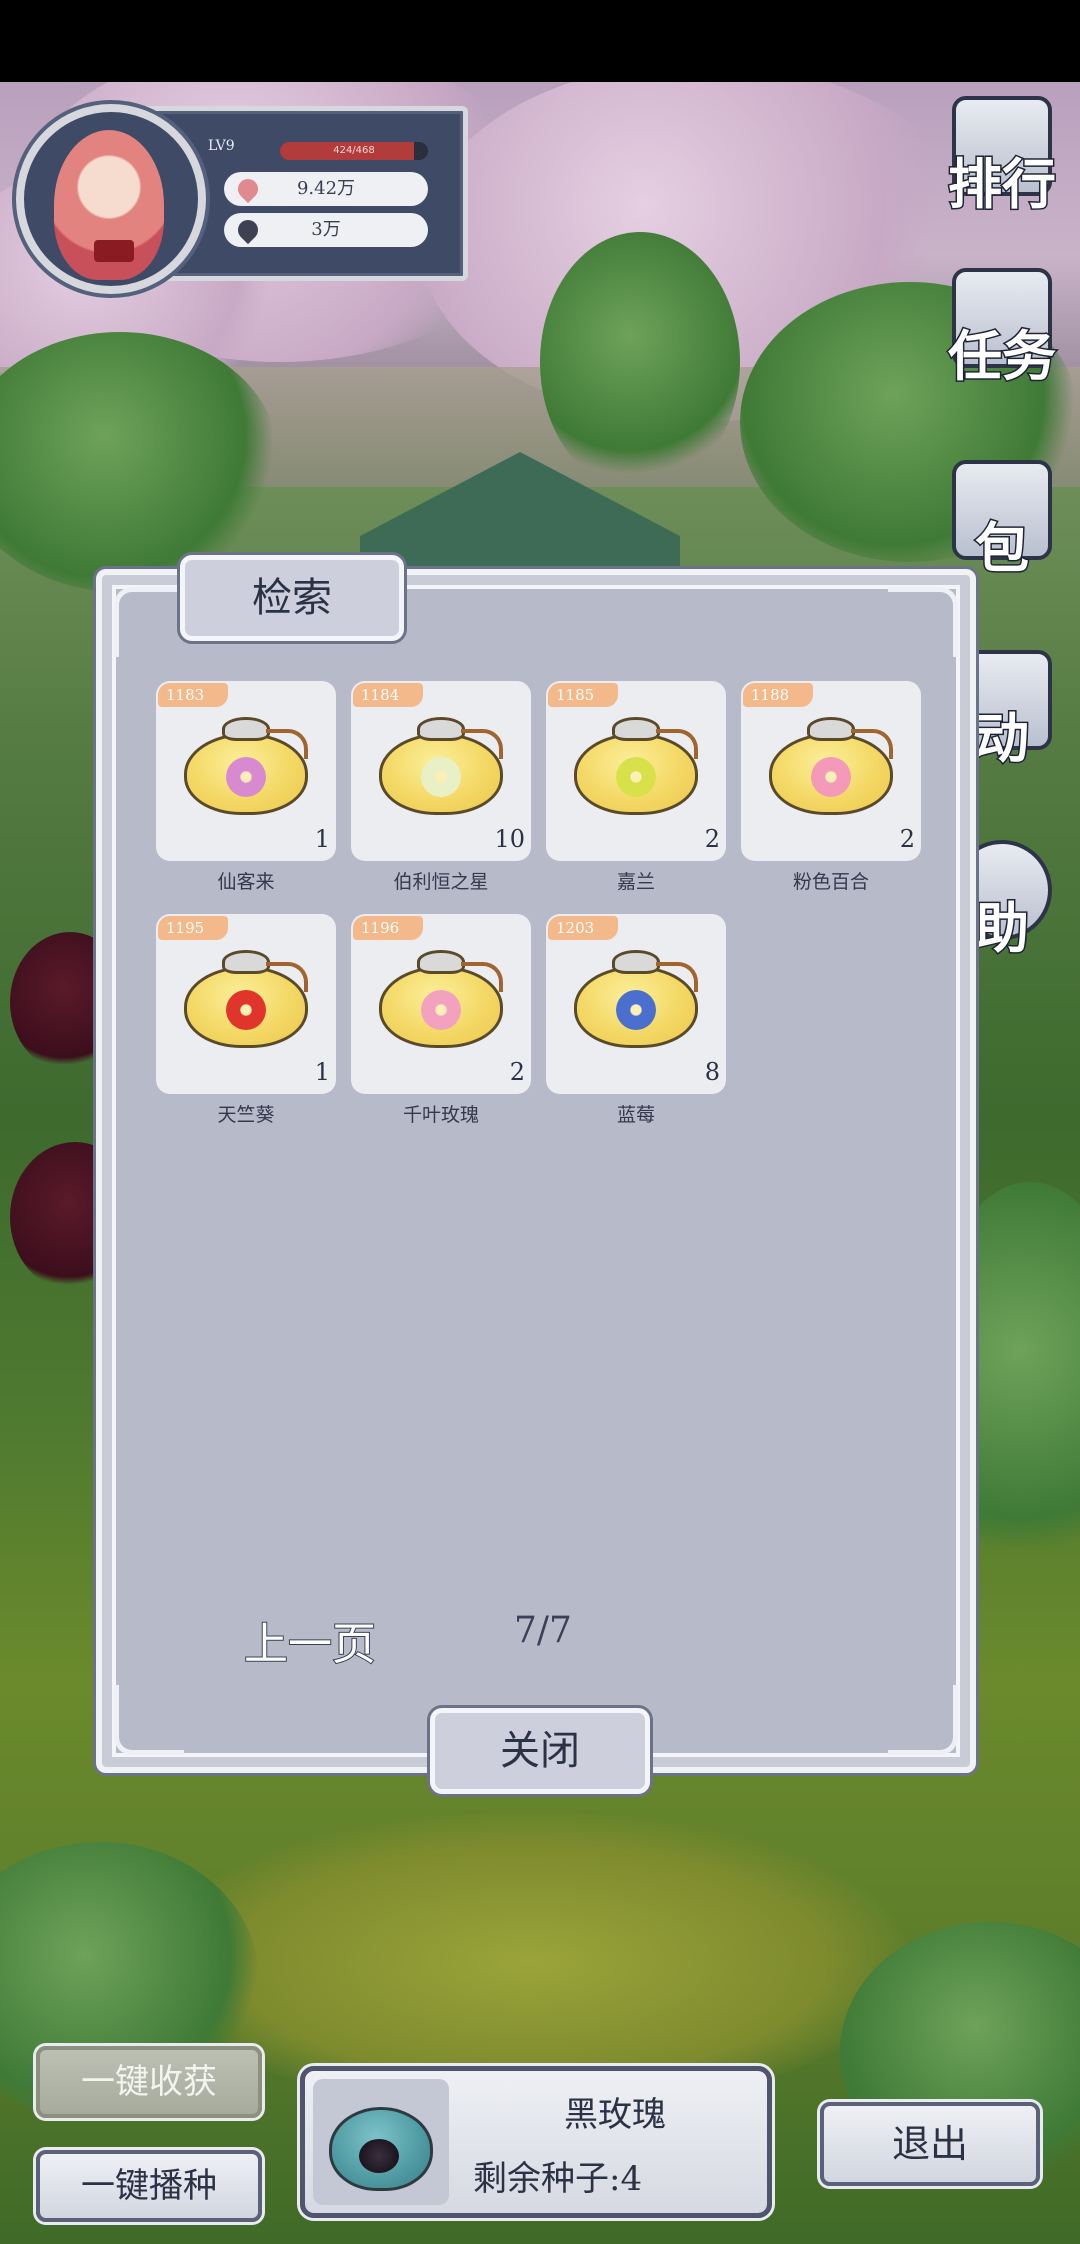  Describe the element at coordinates (930, 2144) in the screenshot. I see `exit-button: 退出` at that location.